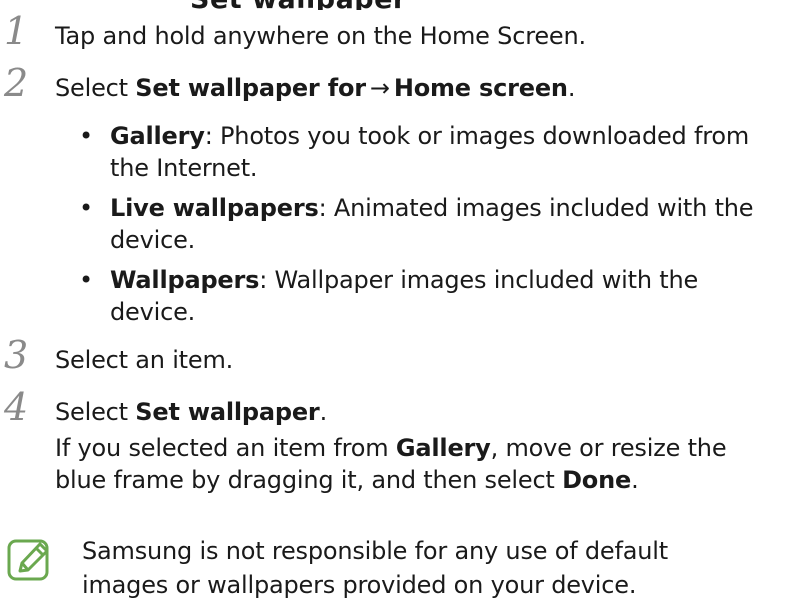 This screenshot has width=796, height=605. Describe the element at coordinates (157, 136) in the screenshot. I see `bullet-term: Gallery` at that location.